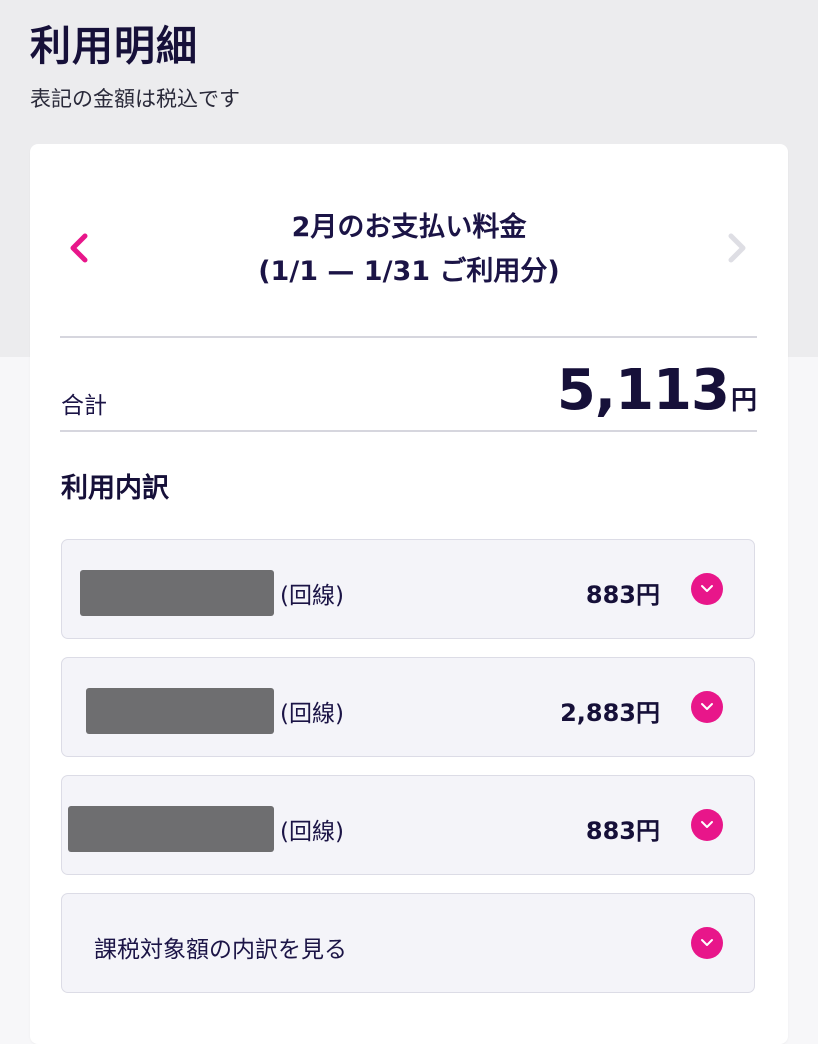 This screenshot has width=818, height=1044. I want to click on next-month-button, so click(736, 248).